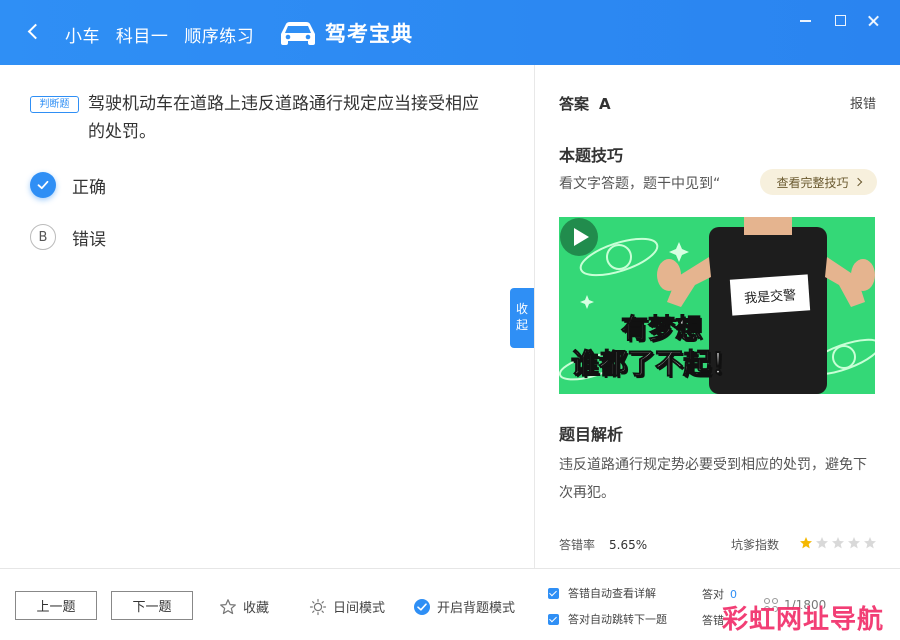 The height and width of the screenshot is (640, 900). I want to click on auto-next-label: 答对自动跳转下一题, so click(617, 619).